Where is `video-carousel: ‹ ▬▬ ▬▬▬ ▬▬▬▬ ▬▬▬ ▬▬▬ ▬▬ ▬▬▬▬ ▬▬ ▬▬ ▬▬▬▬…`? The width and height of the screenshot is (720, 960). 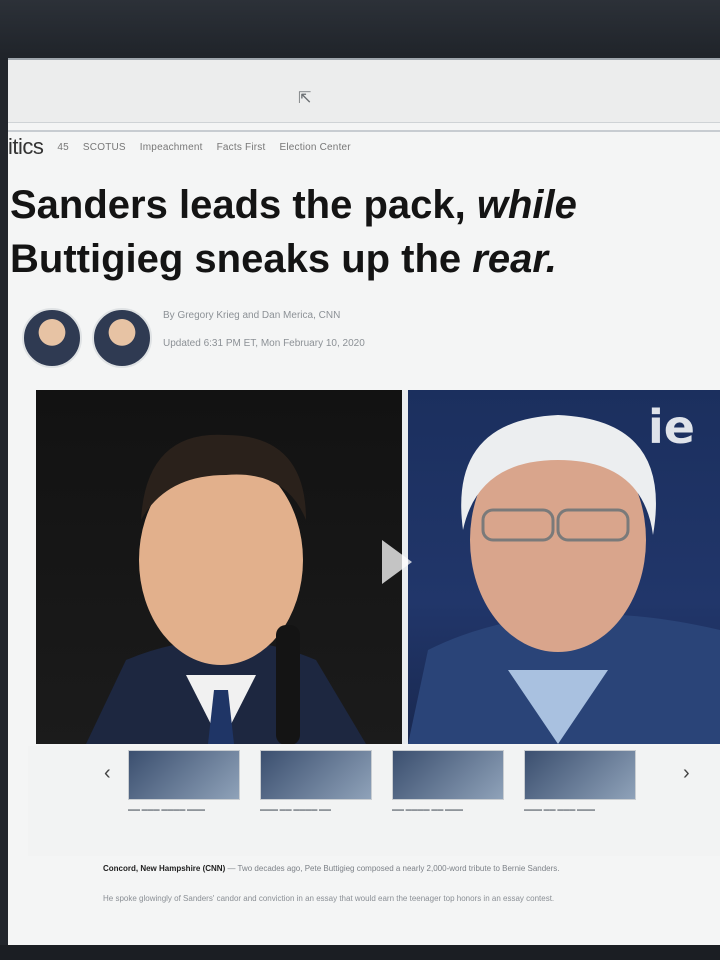 video-carousel: ‹ ▬▬ ▬▬▬ ▬▬▬▬ ▬▬▬ ▬▬▬ ▬▬ ▬▬▬▬ ▬▬ ▬▬ ▬▬▬▬… is located at coordinates (374, 801).